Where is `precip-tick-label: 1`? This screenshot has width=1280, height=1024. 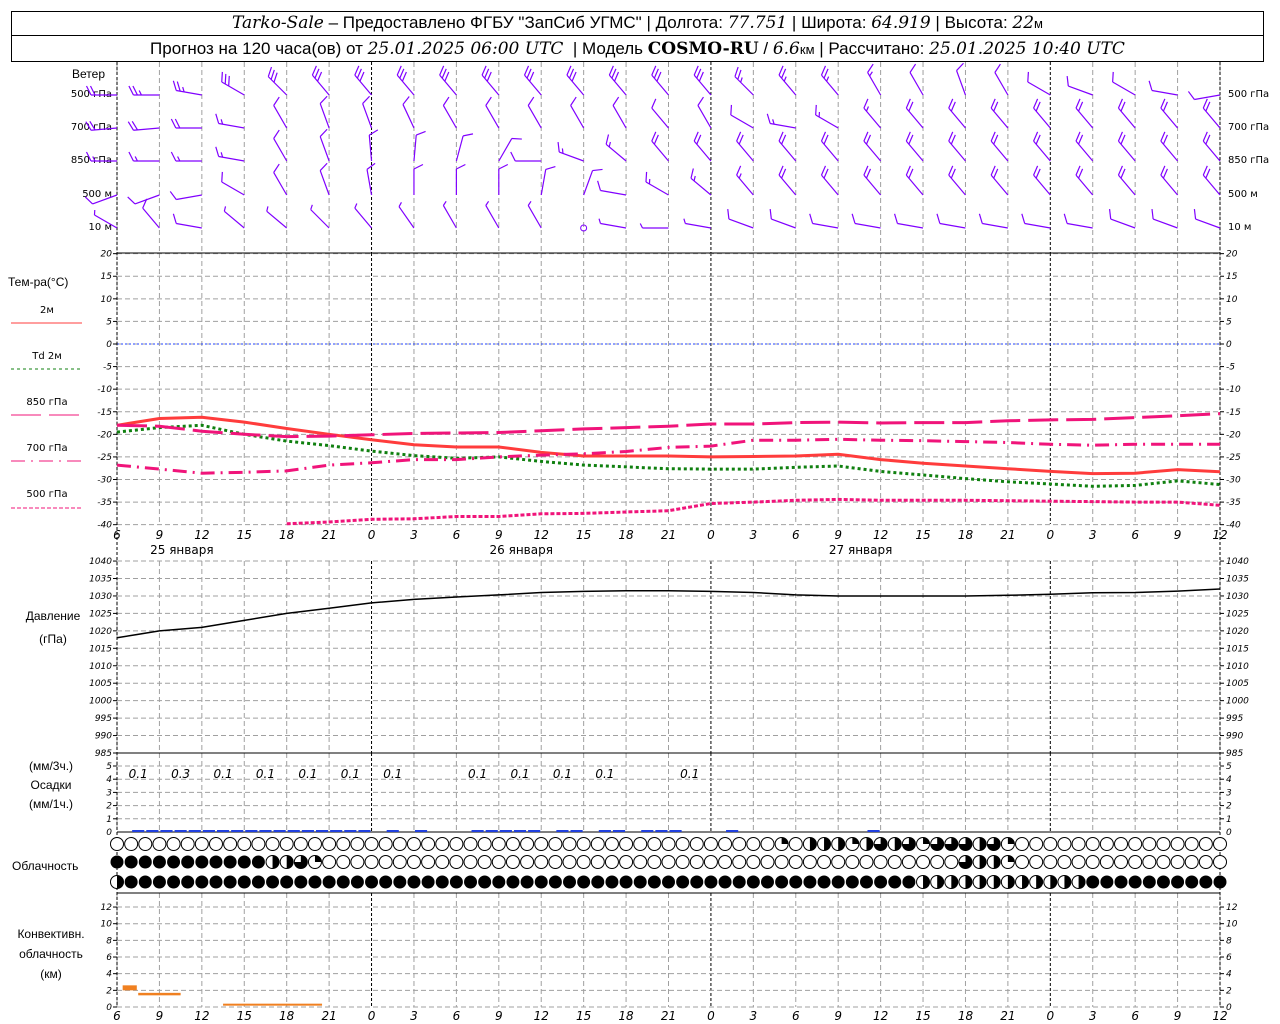
precip-tick-label: 1 is located at coordinates (109, 820).